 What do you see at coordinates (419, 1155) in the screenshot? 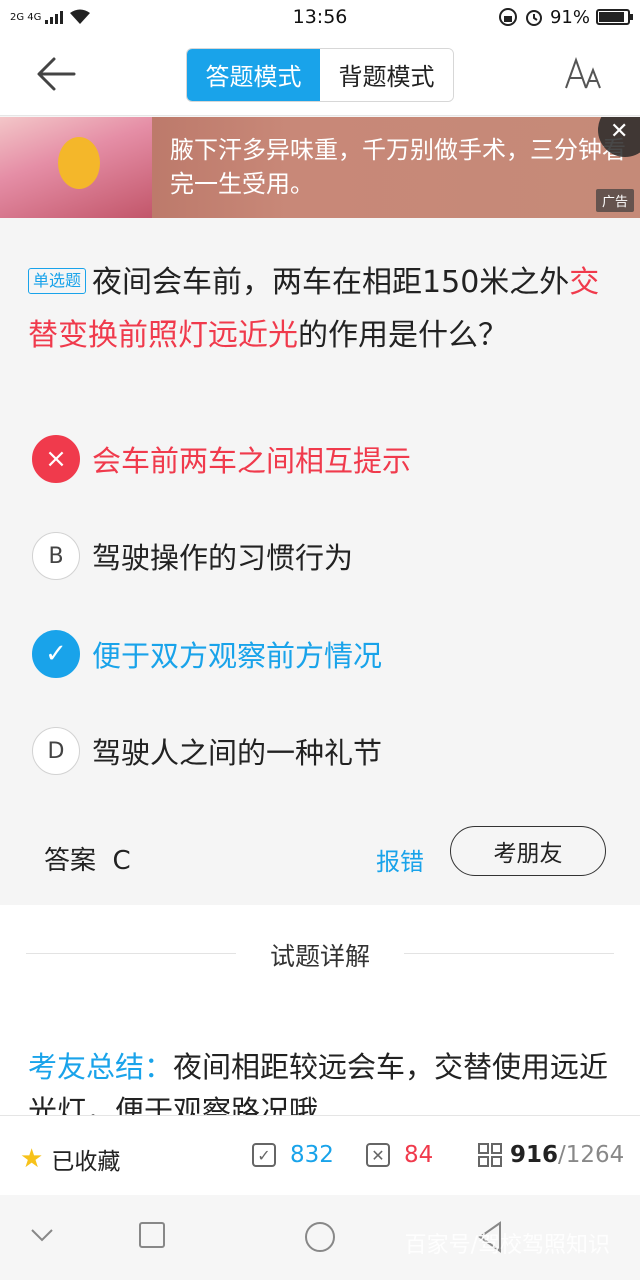
I see `wrong-count-value: 84` at bounding box center [419, 1155].